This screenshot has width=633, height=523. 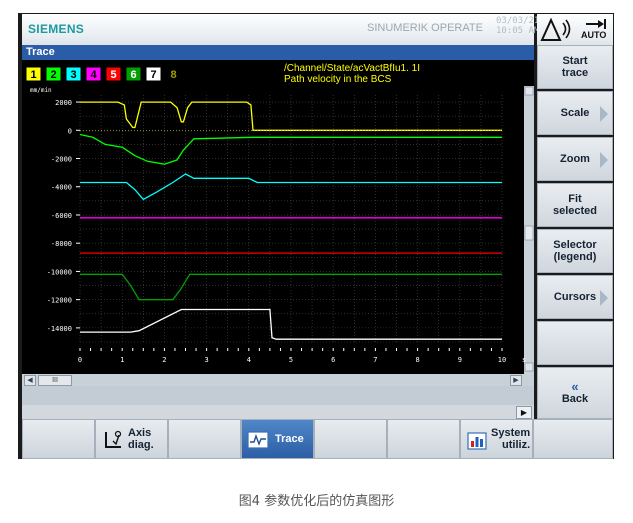 What do you see at coordinates (73, 75) in the screenshot?
I see `legend-number: 3` at bounding box center [73, 75].